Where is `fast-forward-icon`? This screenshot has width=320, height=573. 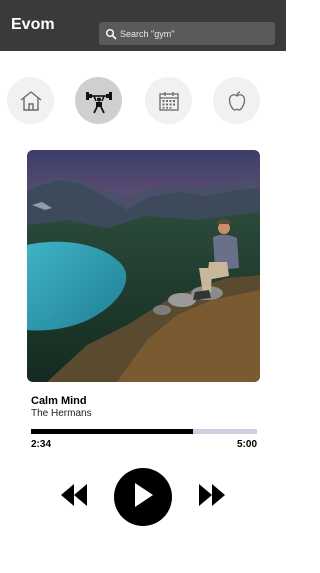 fast-forward-icon is located at coordinates (212, 497).